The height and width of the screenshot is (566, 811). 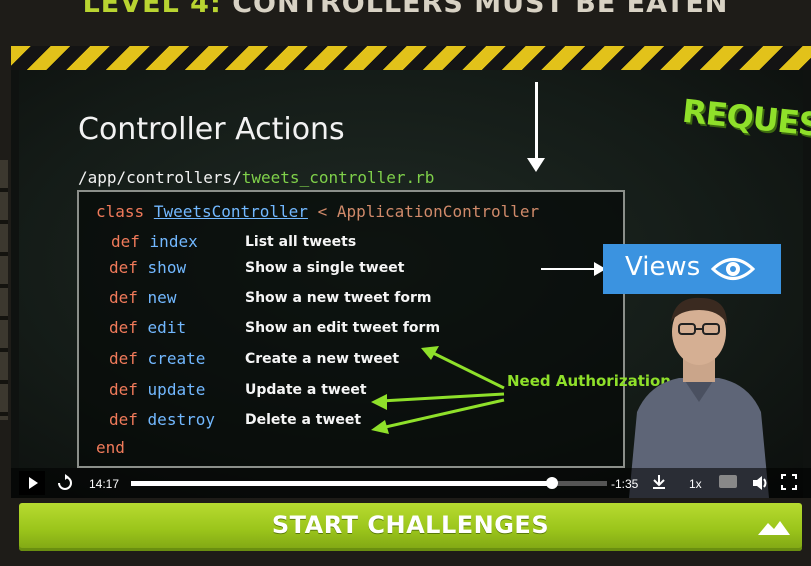 I want to click on action-name: destroy, so click(x=181, y=419).